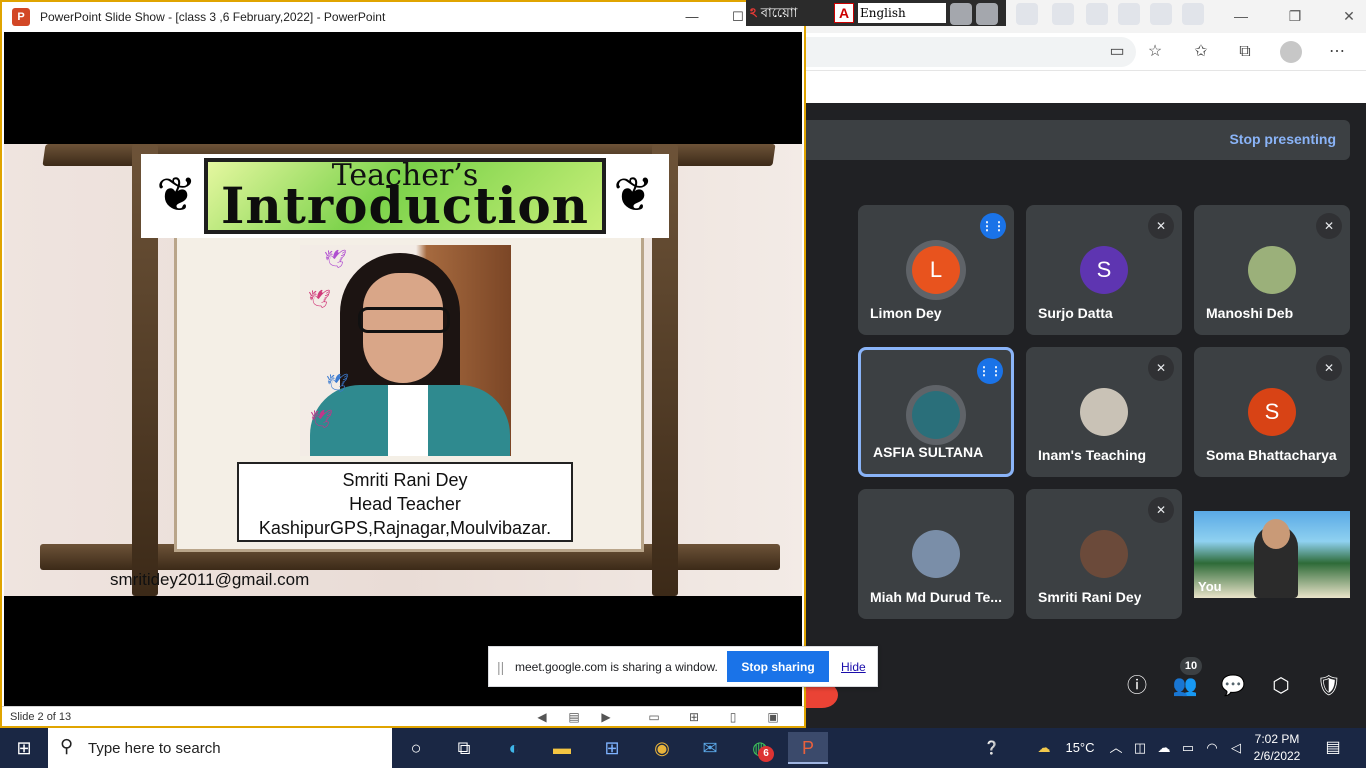 The height and width of the screenshot is (768, 1366). What do you see at coordinates (574, 717) in the screenshot?
I see `slide-menu-icon: ▤` at bounding box center [574, 717].